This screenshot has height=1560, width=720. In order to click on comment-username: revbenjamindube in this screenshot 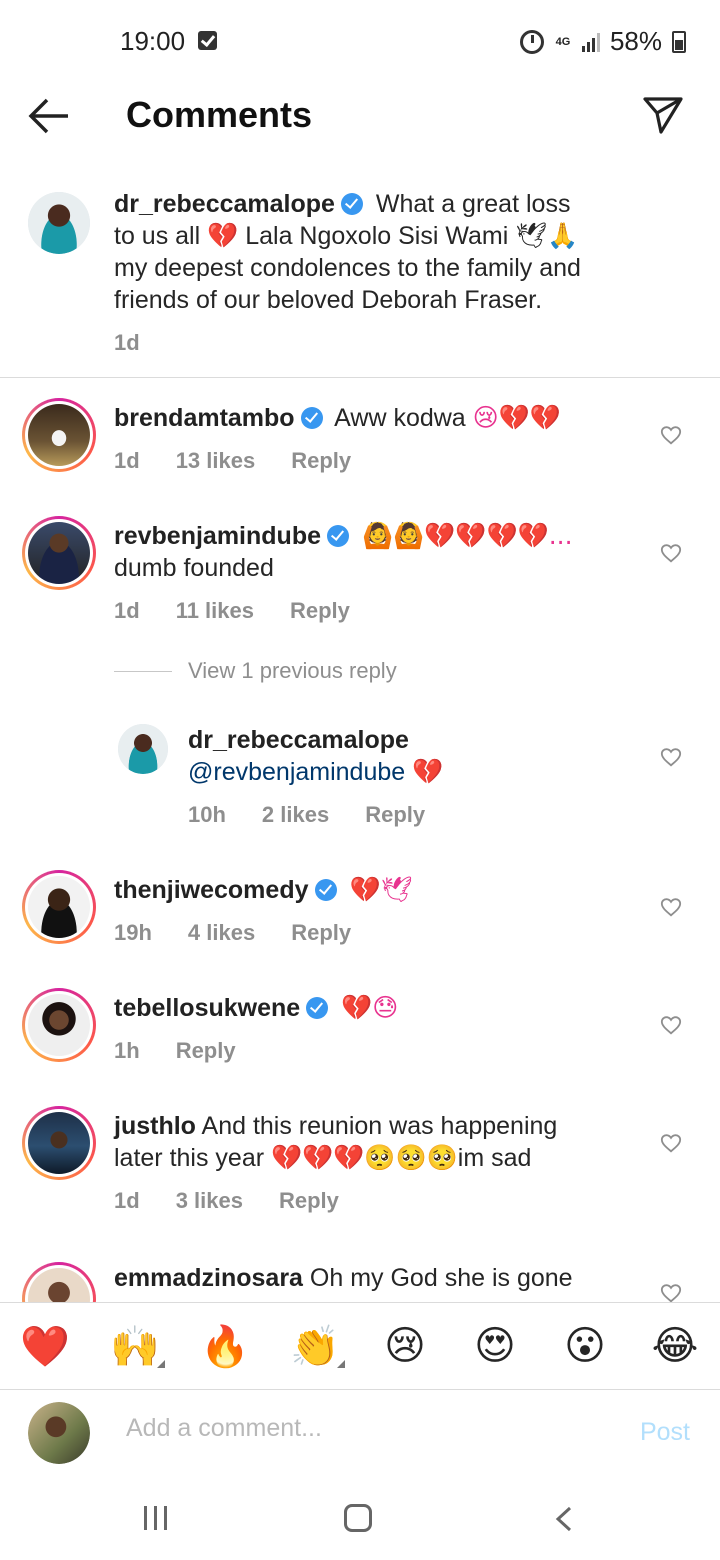, I will do `click(217, 536)`.